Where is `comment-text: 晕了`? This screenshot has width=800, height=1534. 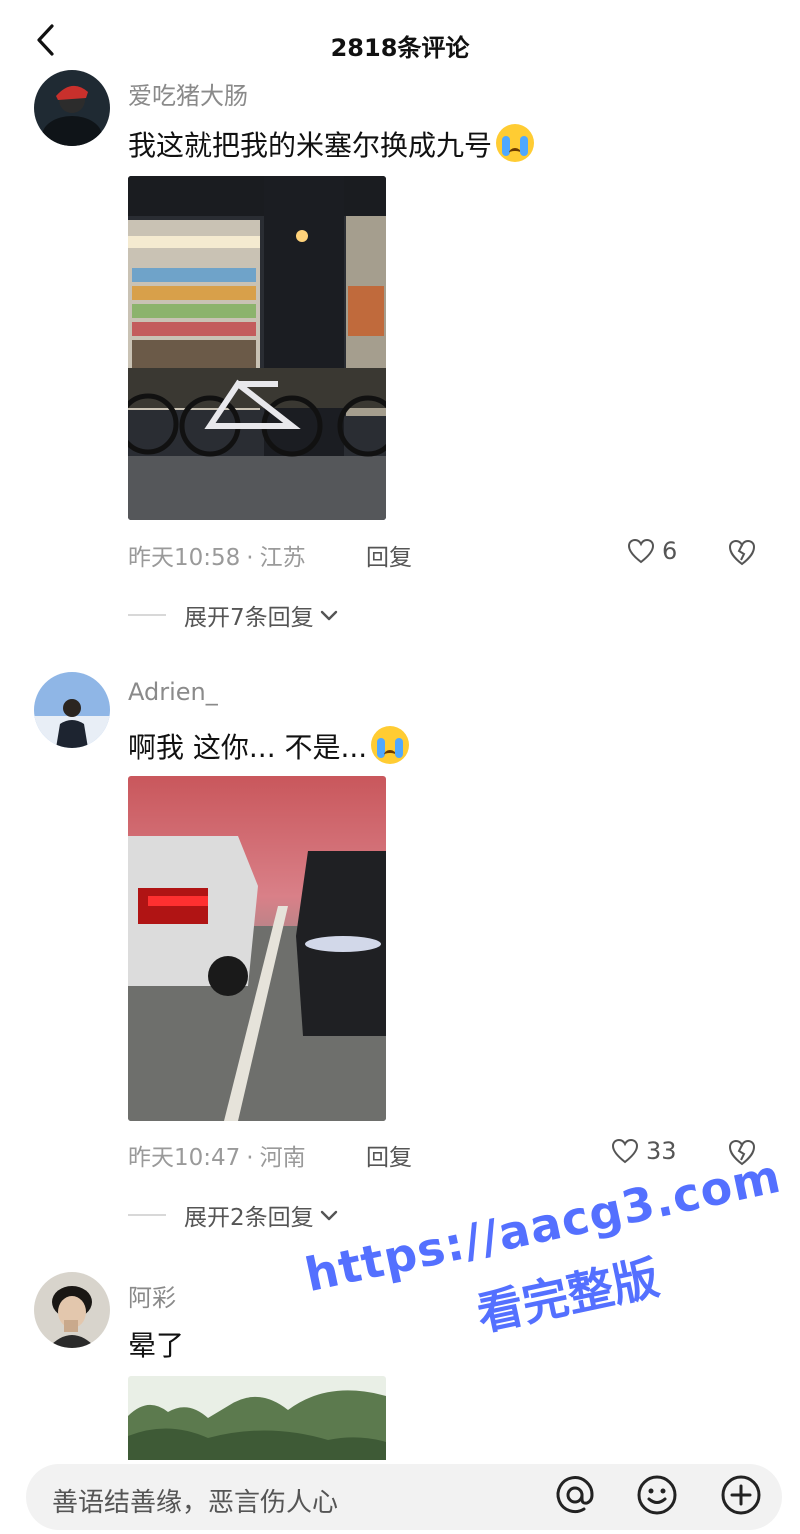
comment-text: 晕了 is located at coordinates (156, 1345).